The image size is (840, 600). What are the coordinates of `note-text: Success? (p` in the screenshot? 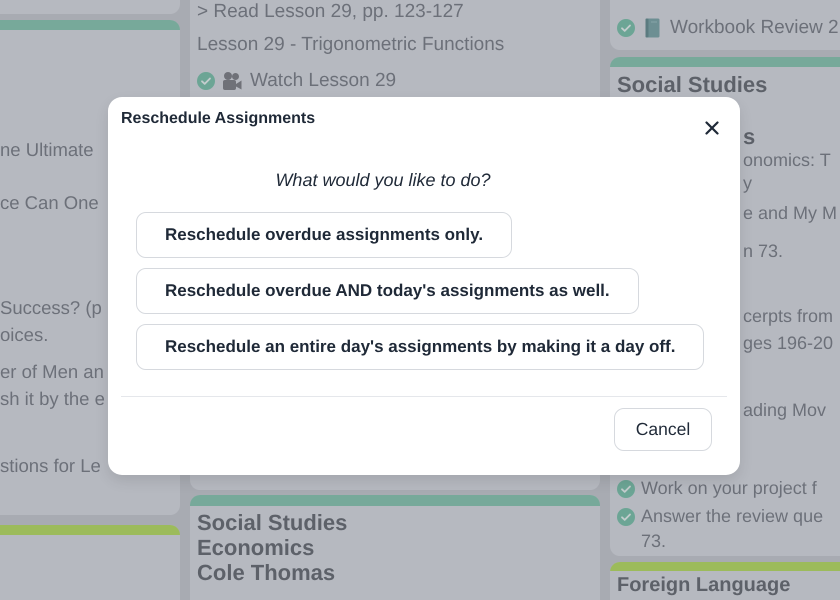 It's located at (51, 308).